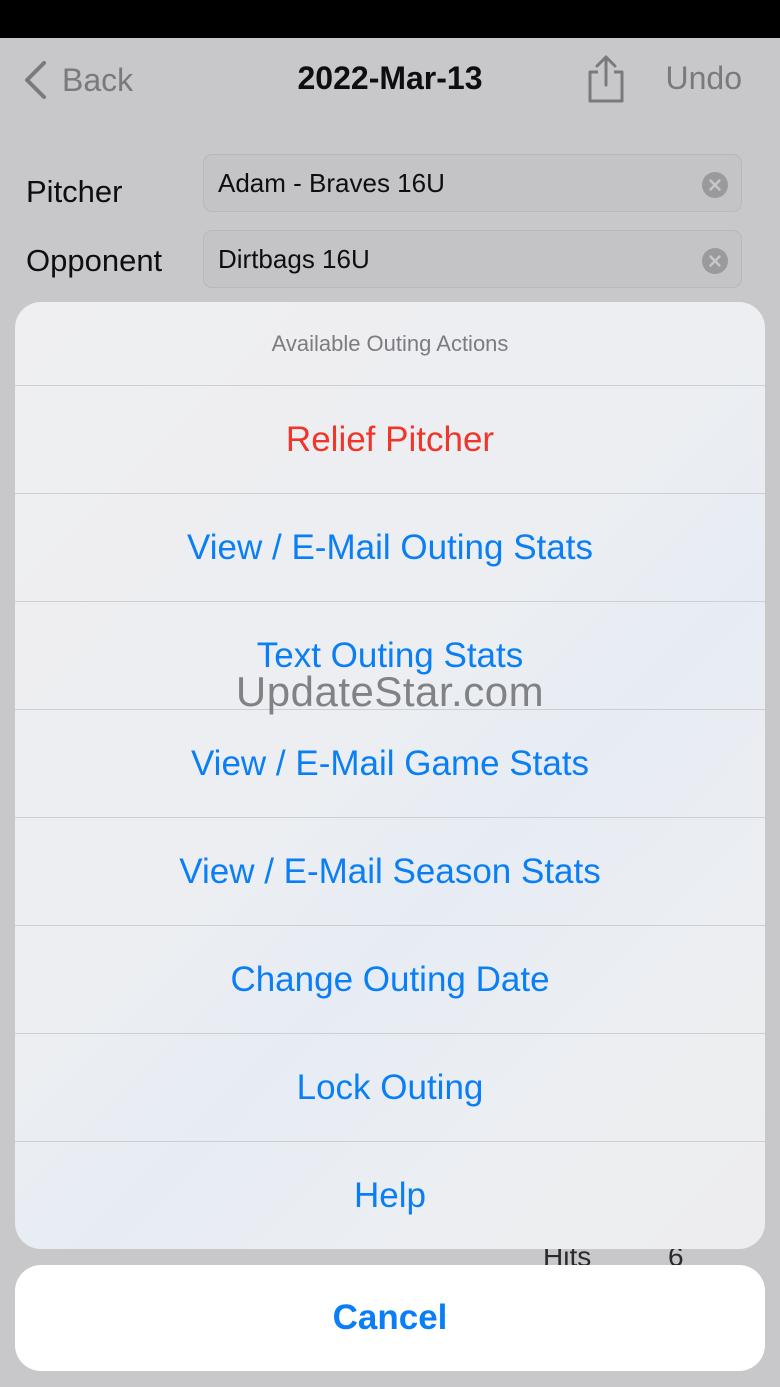  I want to click on opponent-row: Opponent Dirtbags 16U, so click(390, 260).